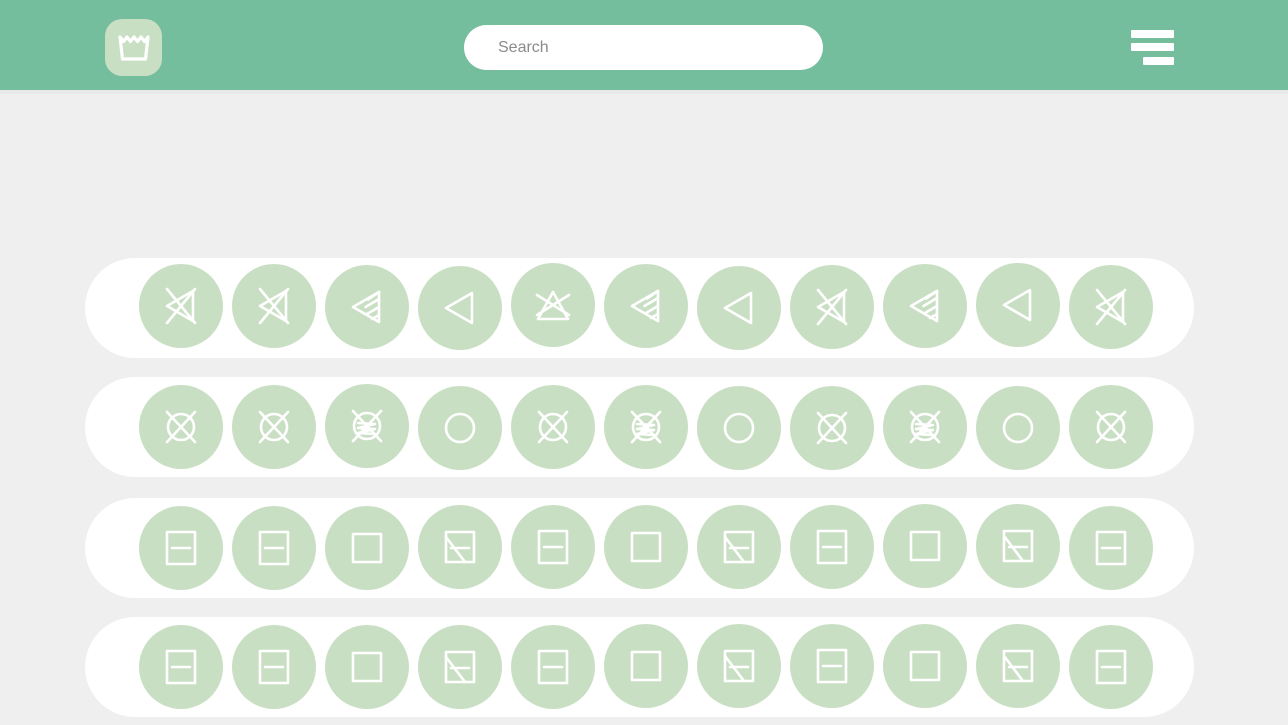 The width and height of the screenshot is (1288, 725). I want to click on menu-bar-middle, so click(1152, 47).